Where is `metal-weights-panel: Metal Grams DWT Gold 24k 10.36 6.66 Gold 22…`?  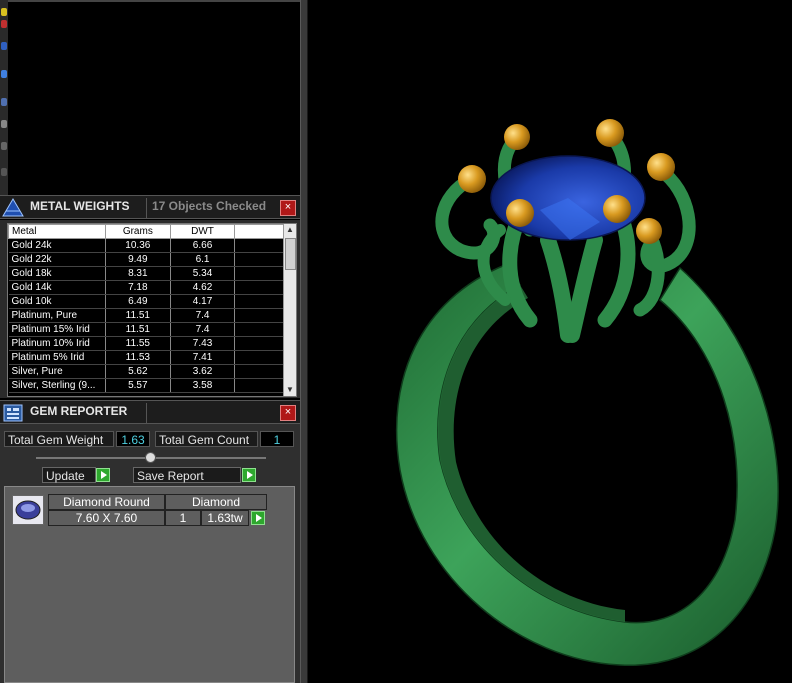 metal-weights-panel: Metal Grams DWT Gold 24k 10.36 6.66 Gold 22… is located at coordinates (150, 309).